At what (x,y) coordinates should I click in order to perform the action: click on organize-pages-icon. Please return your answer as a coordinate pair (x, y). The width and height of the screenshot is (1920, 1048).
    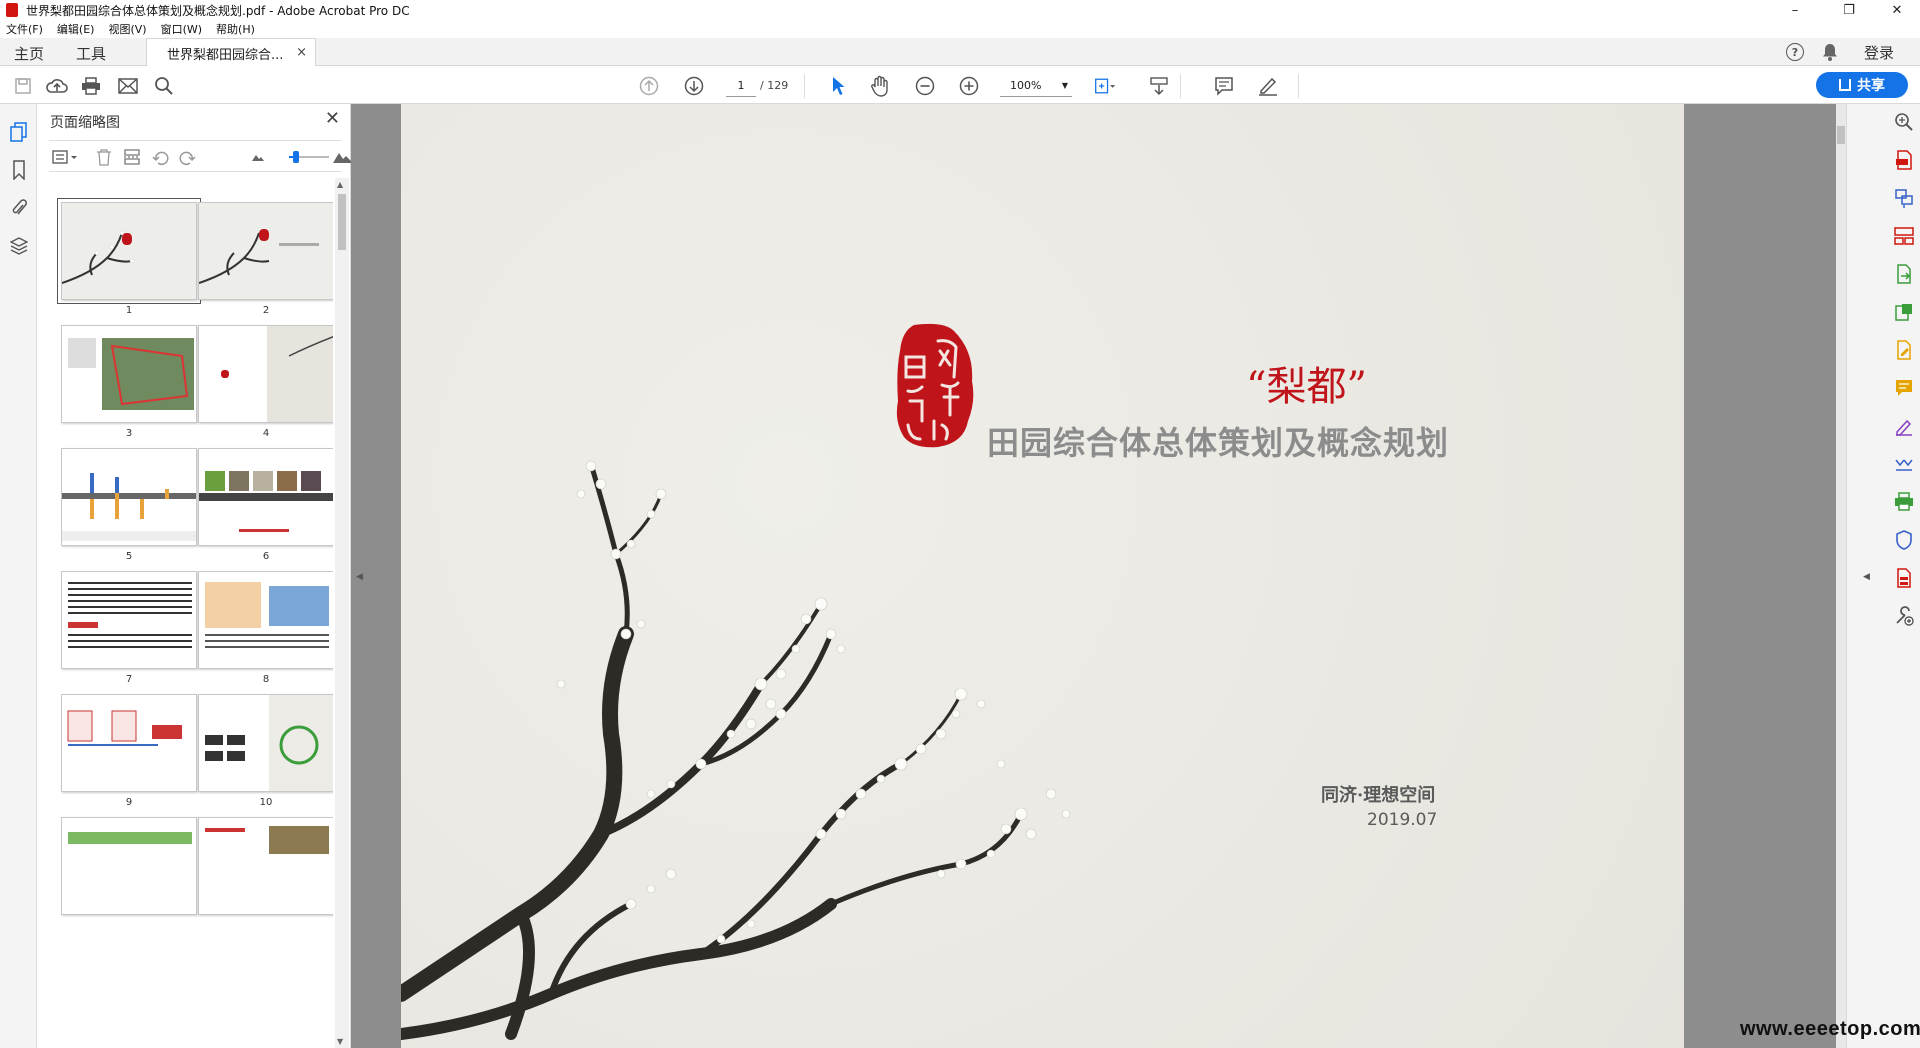
    Looking at the image, I should click on (1904, 236).